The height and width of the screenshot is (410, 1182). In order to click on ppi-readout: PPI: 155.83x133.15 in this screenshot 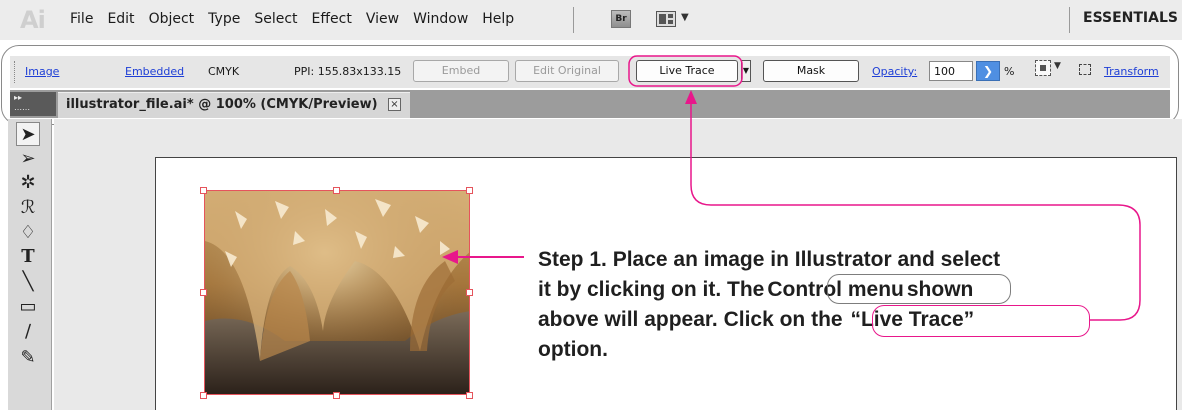, I will do `click(348, 71)`.